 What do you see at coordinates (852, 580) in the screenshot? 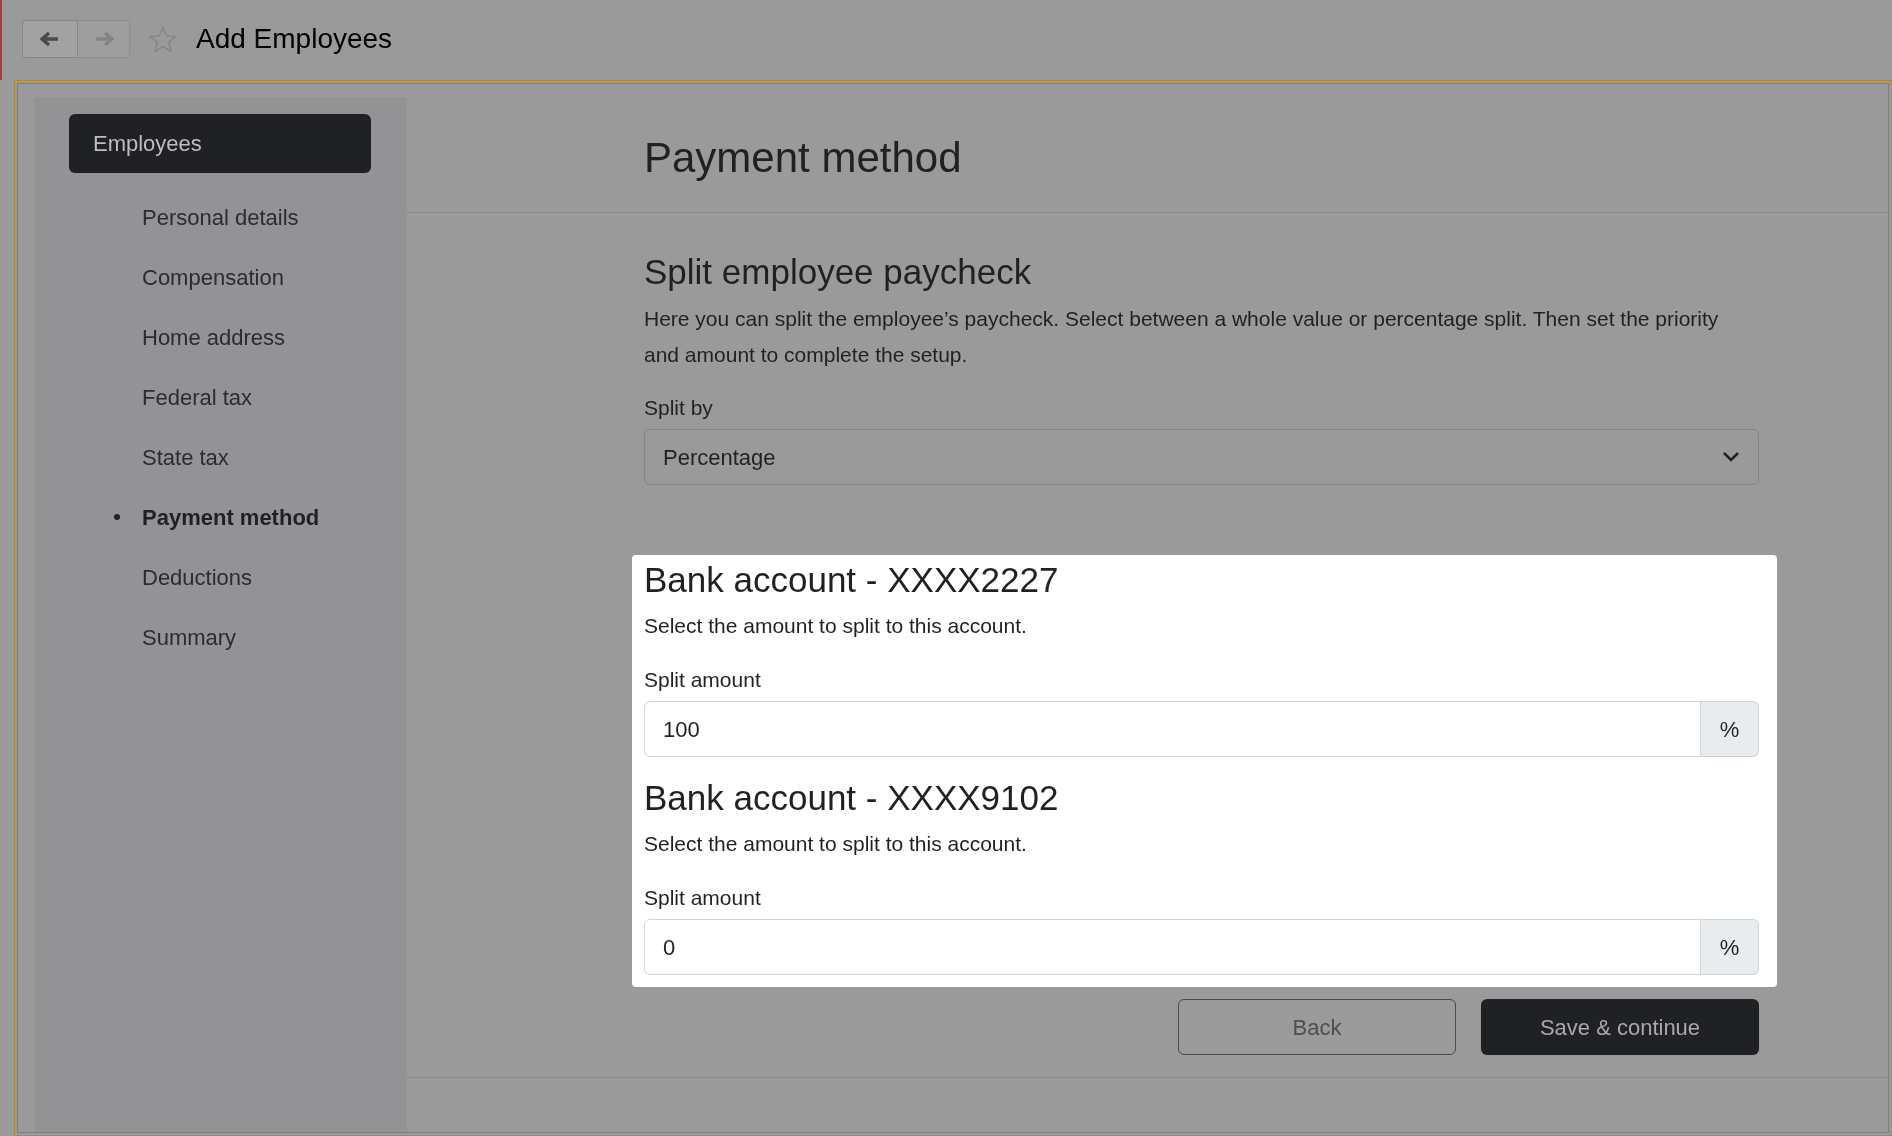
I see `account-heading: Bank account - XXXX2227` at bounding box center [852, 580].